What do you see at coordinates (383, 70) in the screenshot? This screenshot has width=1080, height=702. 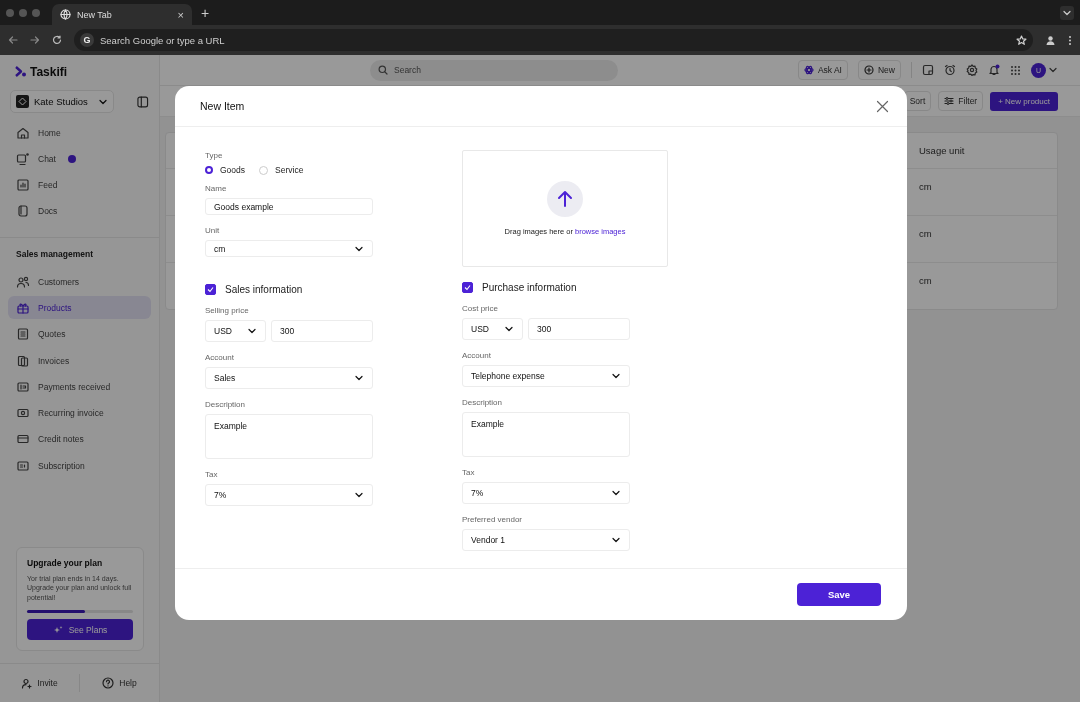 I see `search-icon` at bounding box center [383, 70].